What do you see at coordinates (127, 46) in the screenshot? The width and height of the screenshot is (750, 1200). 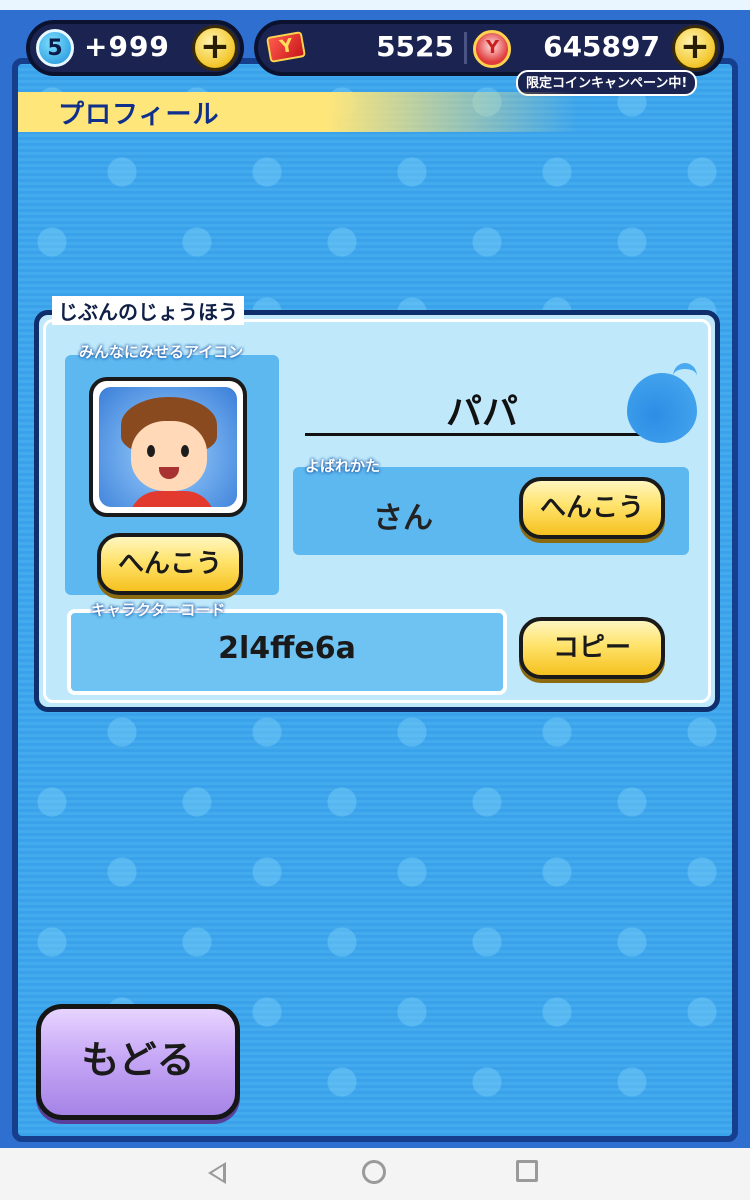 I see `stamina-value: +999` at bounding box center [127, 46].